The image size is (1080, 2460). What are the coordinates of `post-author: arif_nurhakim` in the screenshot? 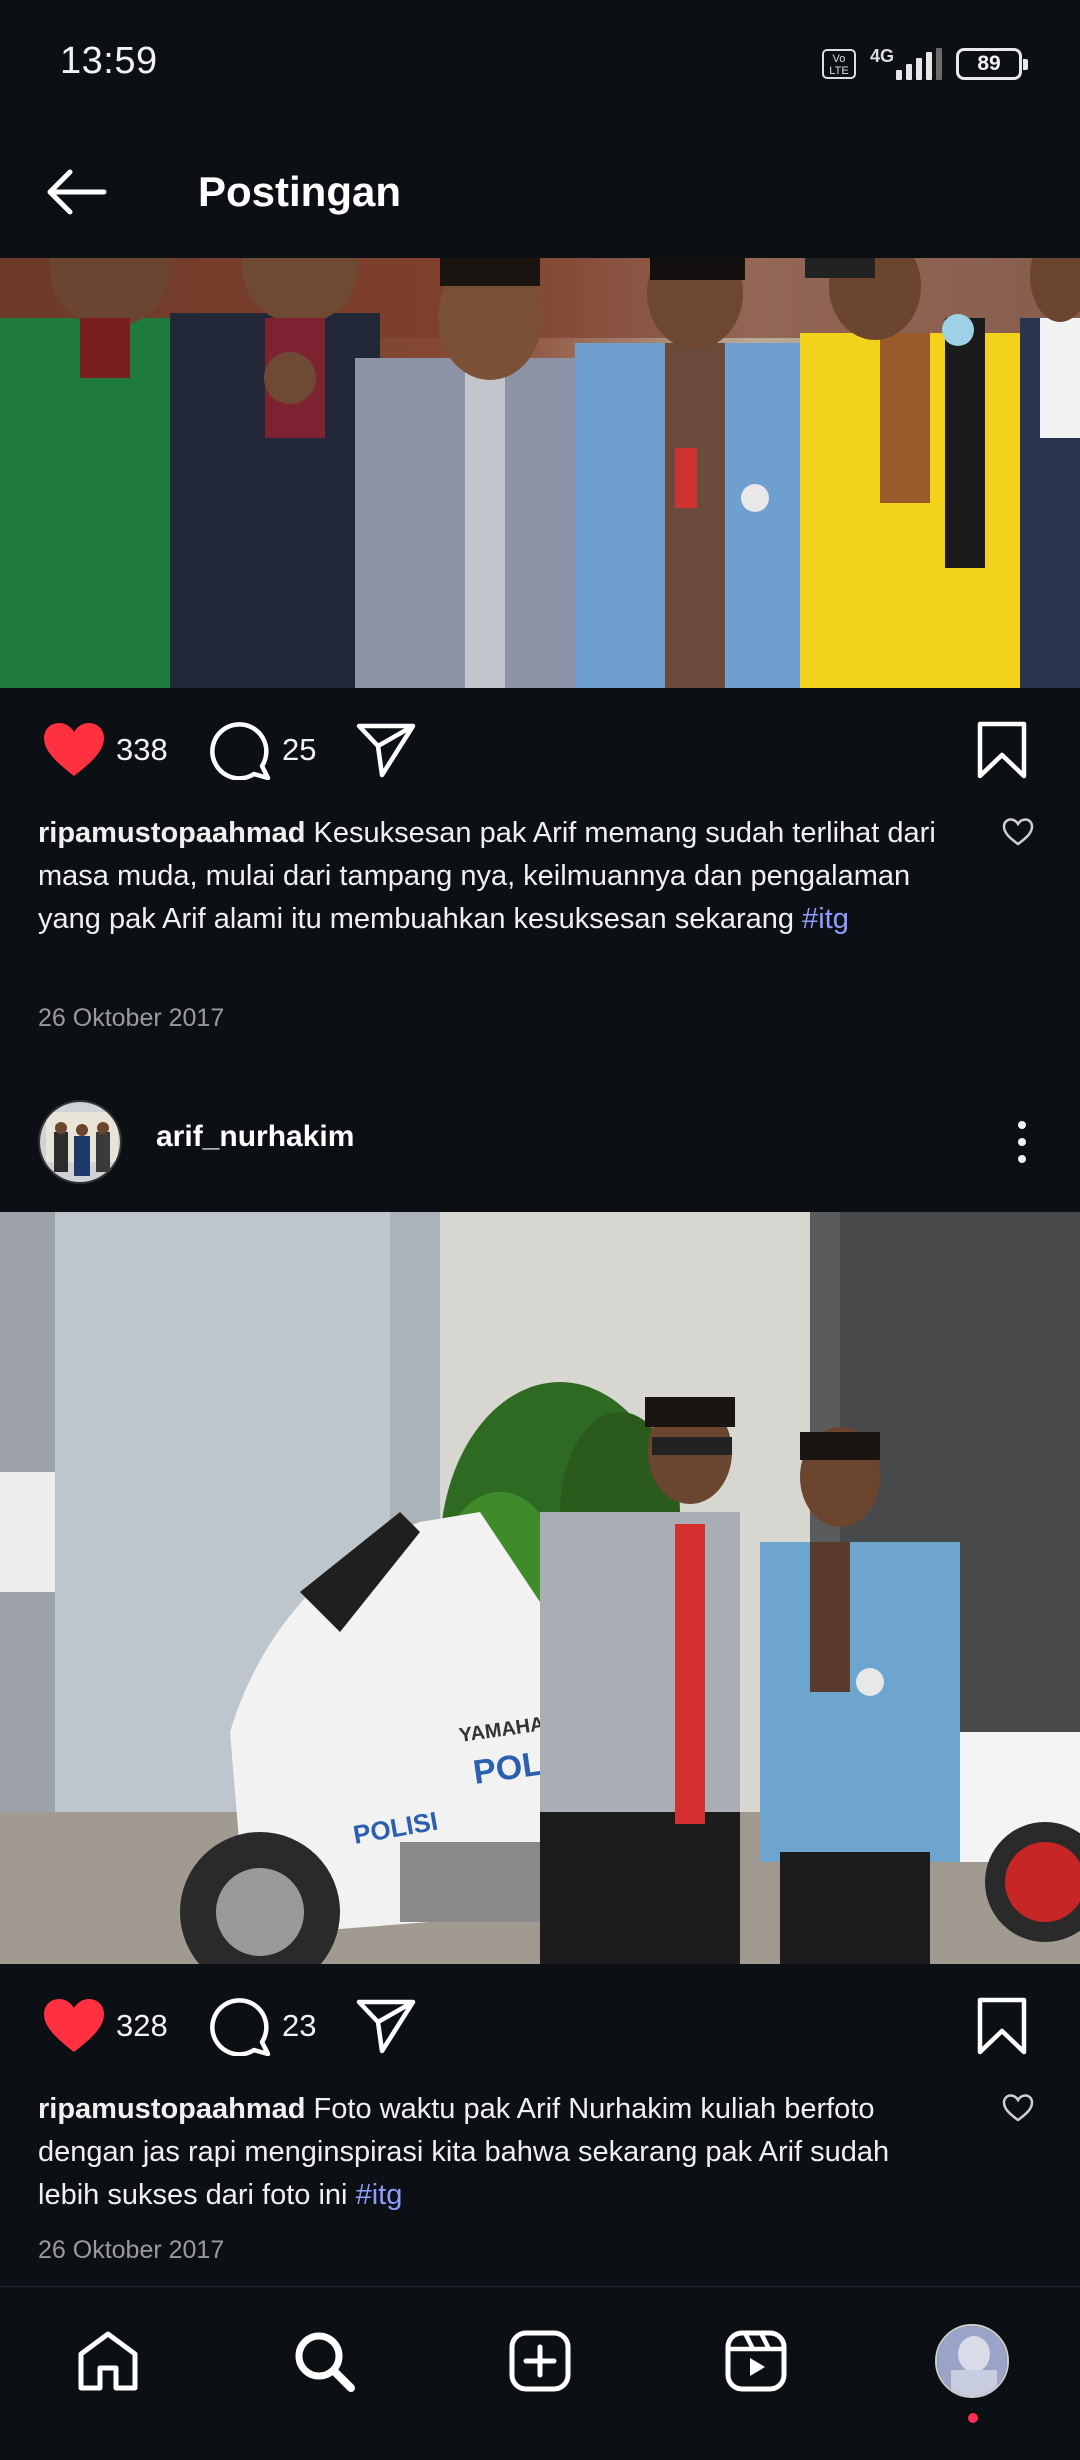 It's located at (255, 1137).